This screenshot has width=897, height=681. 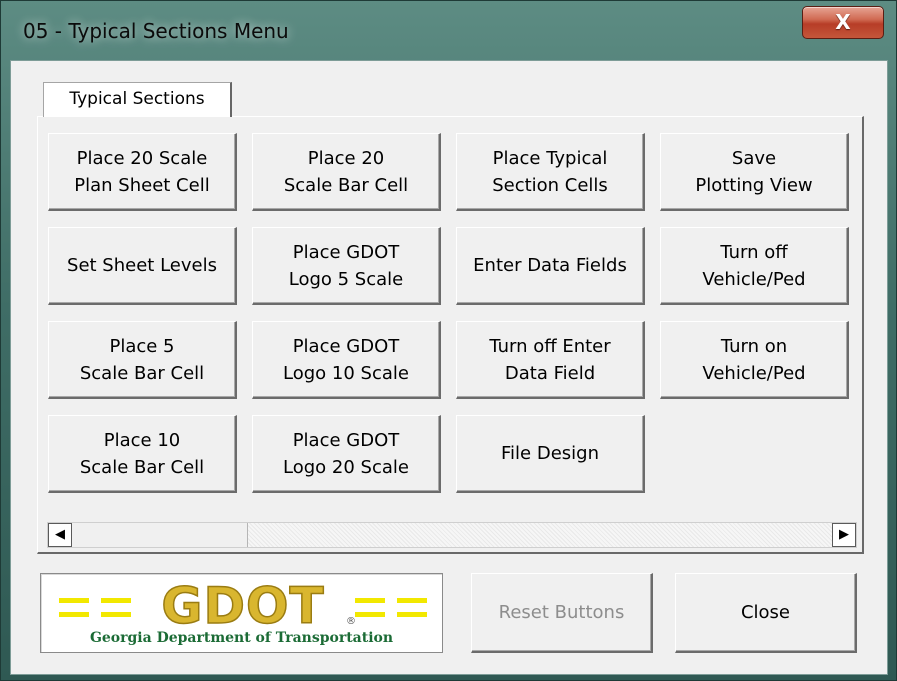 What do you see at coordinates (844, 535) in the screenshot?
I see `scroll-right-arrow-icon: ▶` at bounding box center [844, 535].